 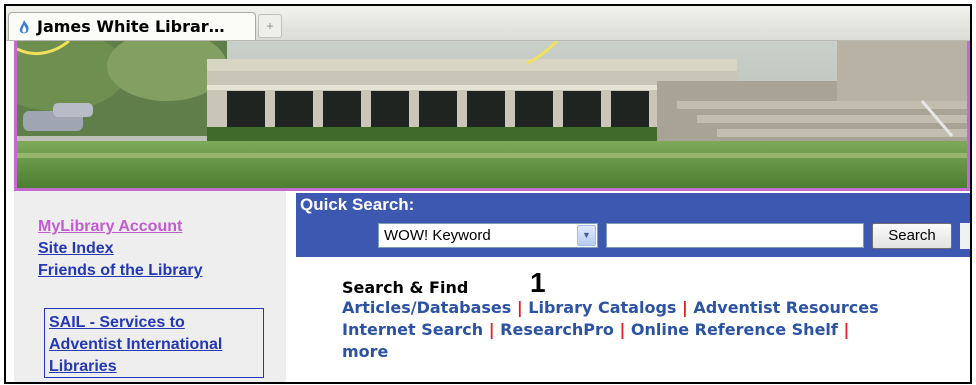 What do you see at coordinates (785, 307) in the screenshot?
I see `adventist-resources-link: Adventist Resources` at bounding box center [785, 307].